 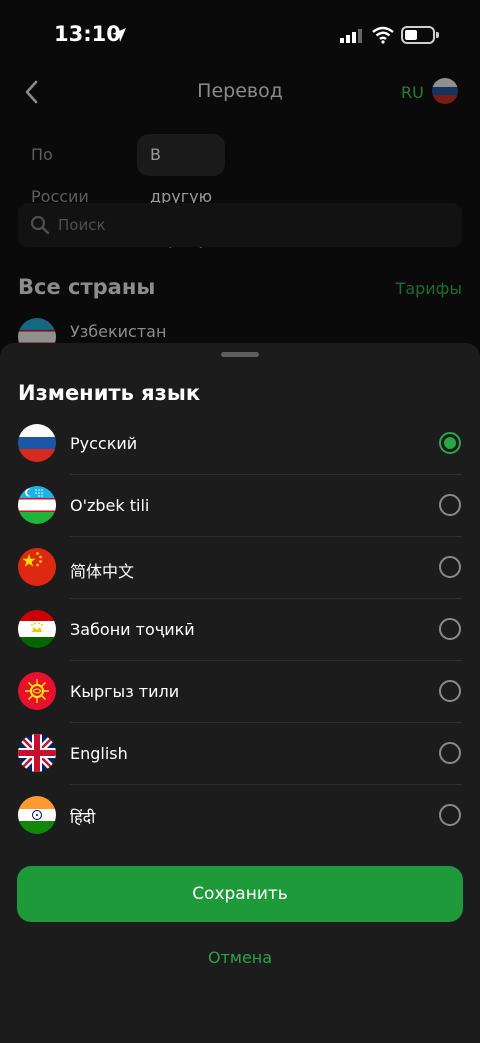 What do you see at coordinates (37, 505) in the screenshot?
I see `uzbekistan-flag-icon` at bounding box center [37, 505].